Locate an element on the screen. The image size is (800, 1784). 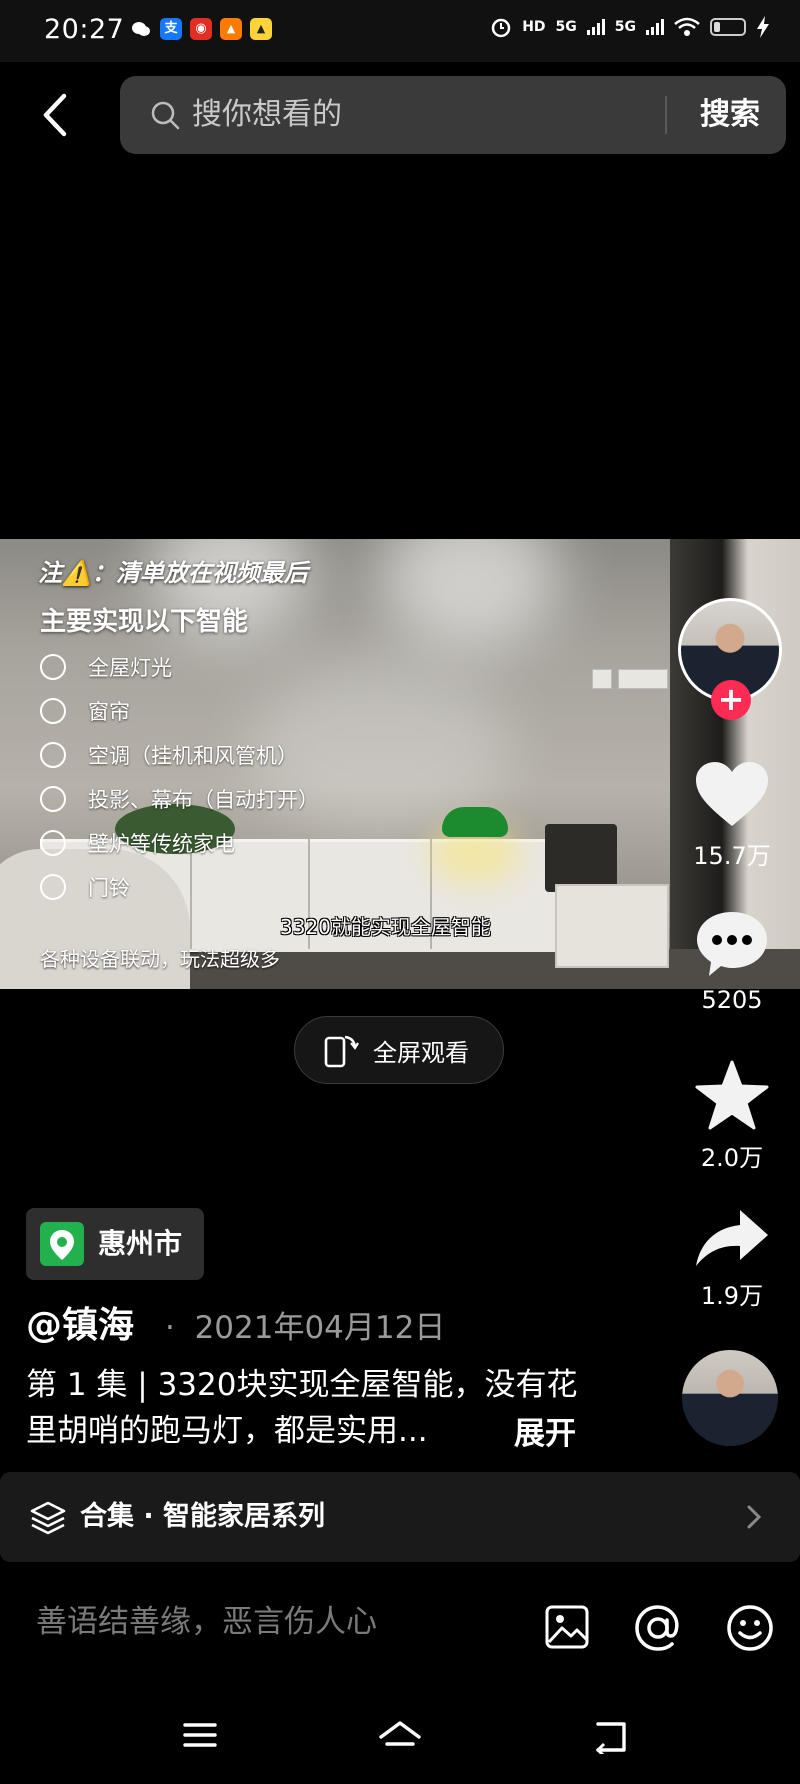
back-button is located at coordinates (56, 115).